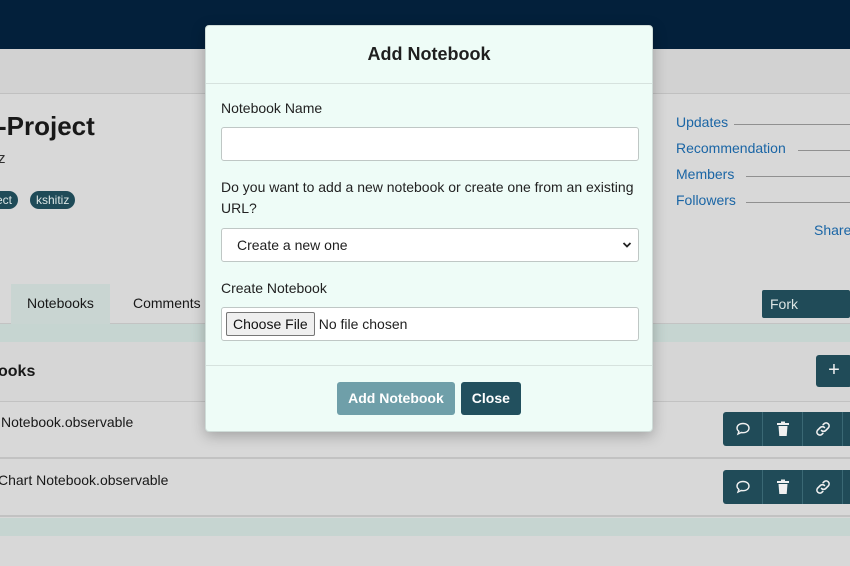  Describe the element at coordinates (430, 144) in the screenshot. I see `notebook-name-input` at that location.